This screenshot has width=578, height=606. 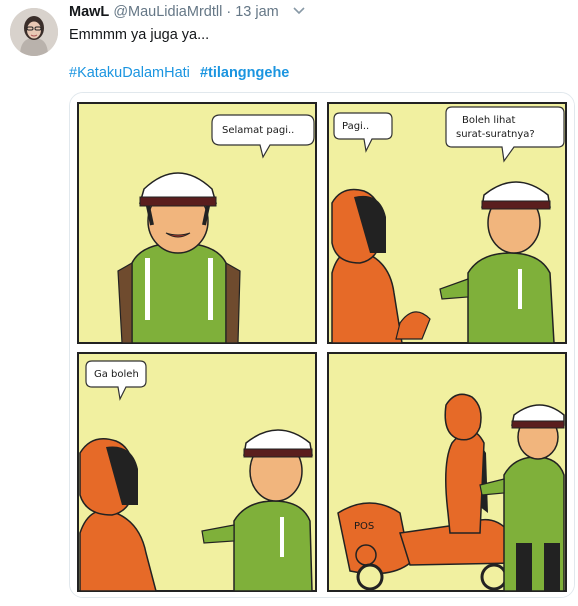 What do you see at coordinates (488, 120) in the screenshot?
I see `speech-bubble-text: Boleh lihat` at bounding box center [488, 120].